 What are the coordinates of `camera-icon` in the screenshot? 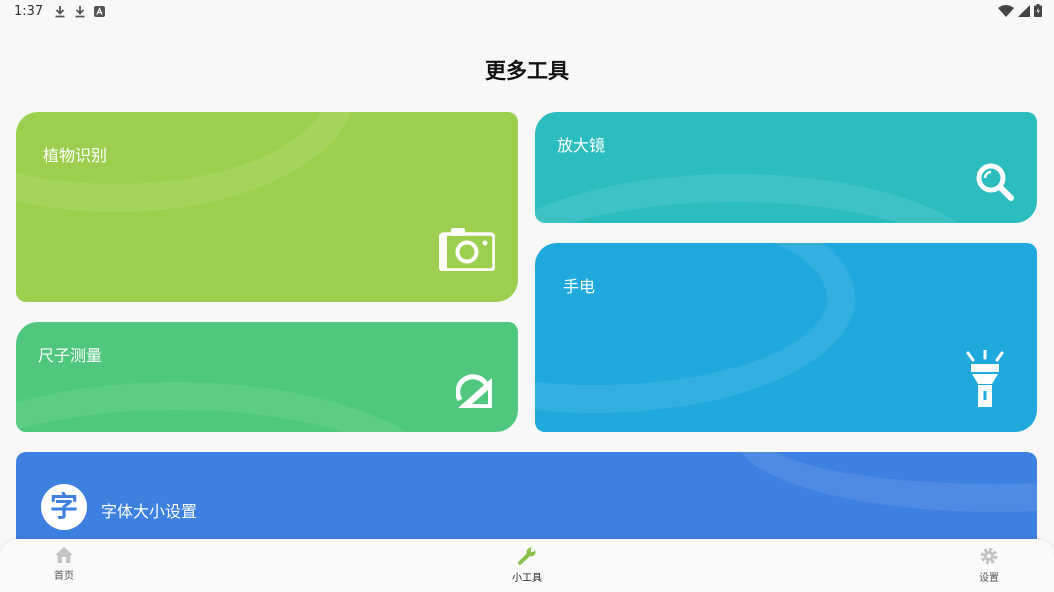 It's located at (467, 249).